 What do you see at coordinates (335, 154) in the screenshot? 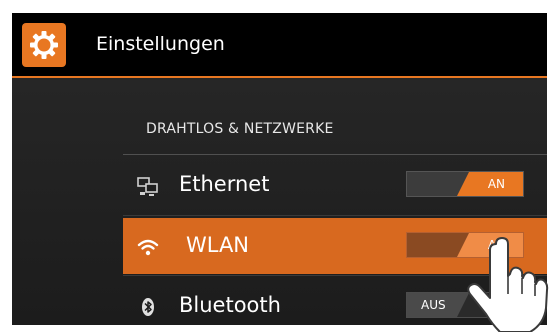
I see `section-divider` at bounding box center [335, 154].